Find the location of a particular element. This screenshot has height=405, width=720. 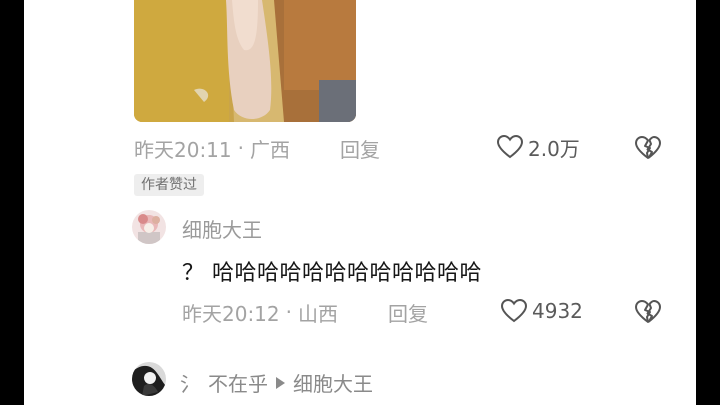

comment-location: 广西 is located at coordinates (270, 149).